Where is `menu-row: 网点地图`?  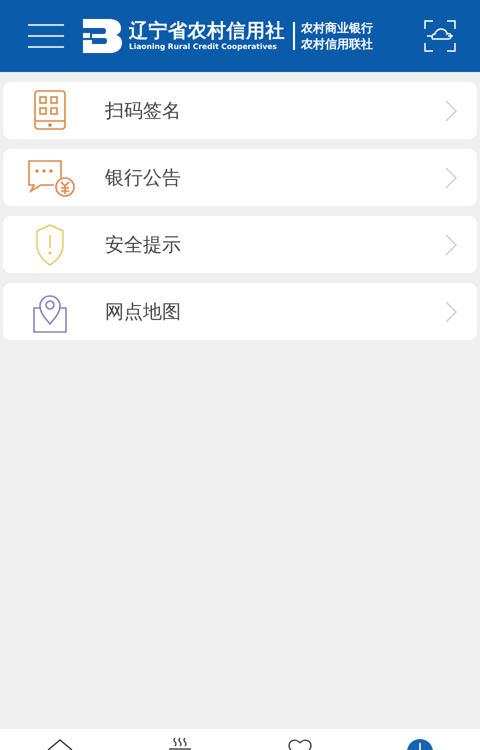
menu-row: 网点地图 is located at coordinates (240, 311).